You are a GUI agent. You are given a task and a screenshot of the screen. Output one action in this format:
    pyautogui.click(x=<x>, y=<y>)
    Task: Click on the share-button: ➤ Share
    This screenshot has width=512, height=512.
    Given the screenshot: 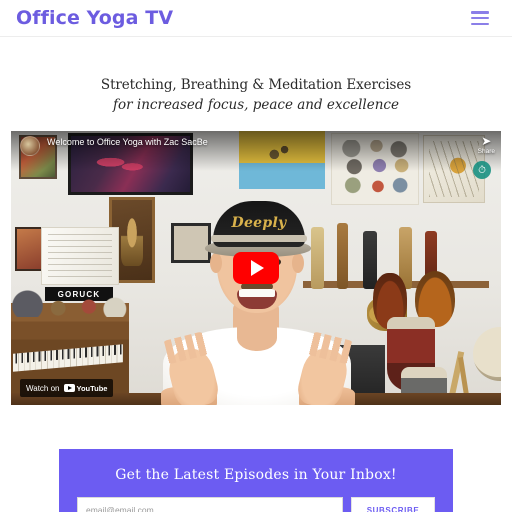 What is the action you would take?
    pyautogui.click(x=486, y=145)
    